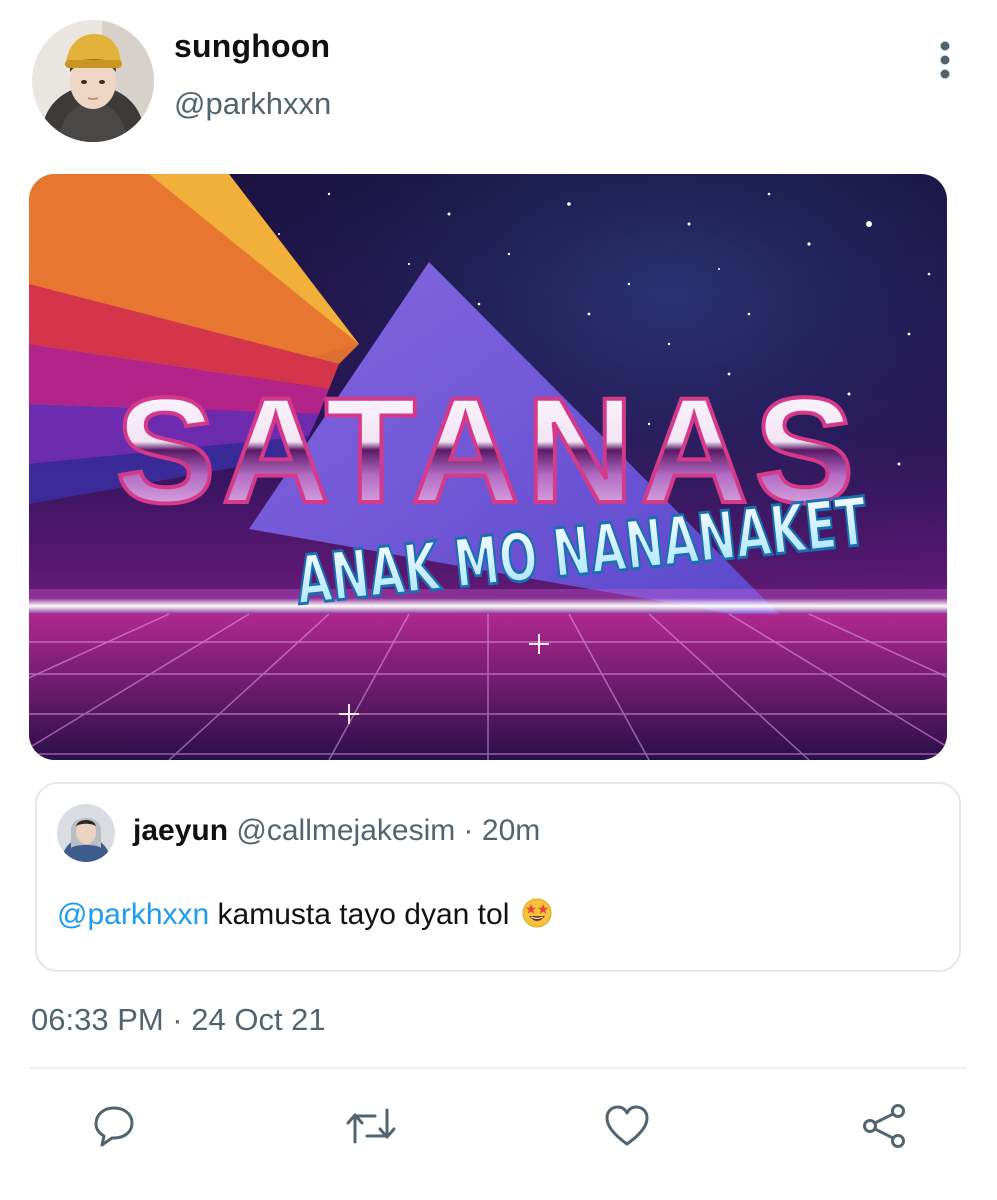  What do you see at coordinates (498, 1068) in the screenshot?
I see `divider` at bounding box center [498, 1068].